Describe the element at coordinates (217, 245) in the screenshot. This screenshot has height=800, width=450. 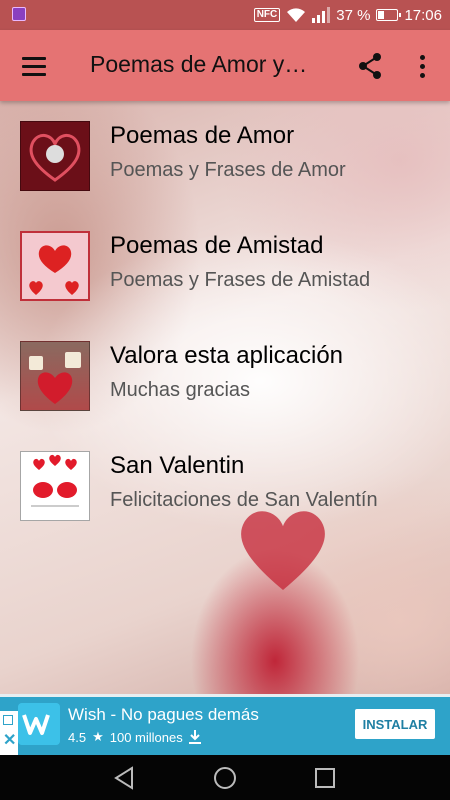
I see `list-item-title: Poemas de Amistad` at that location.